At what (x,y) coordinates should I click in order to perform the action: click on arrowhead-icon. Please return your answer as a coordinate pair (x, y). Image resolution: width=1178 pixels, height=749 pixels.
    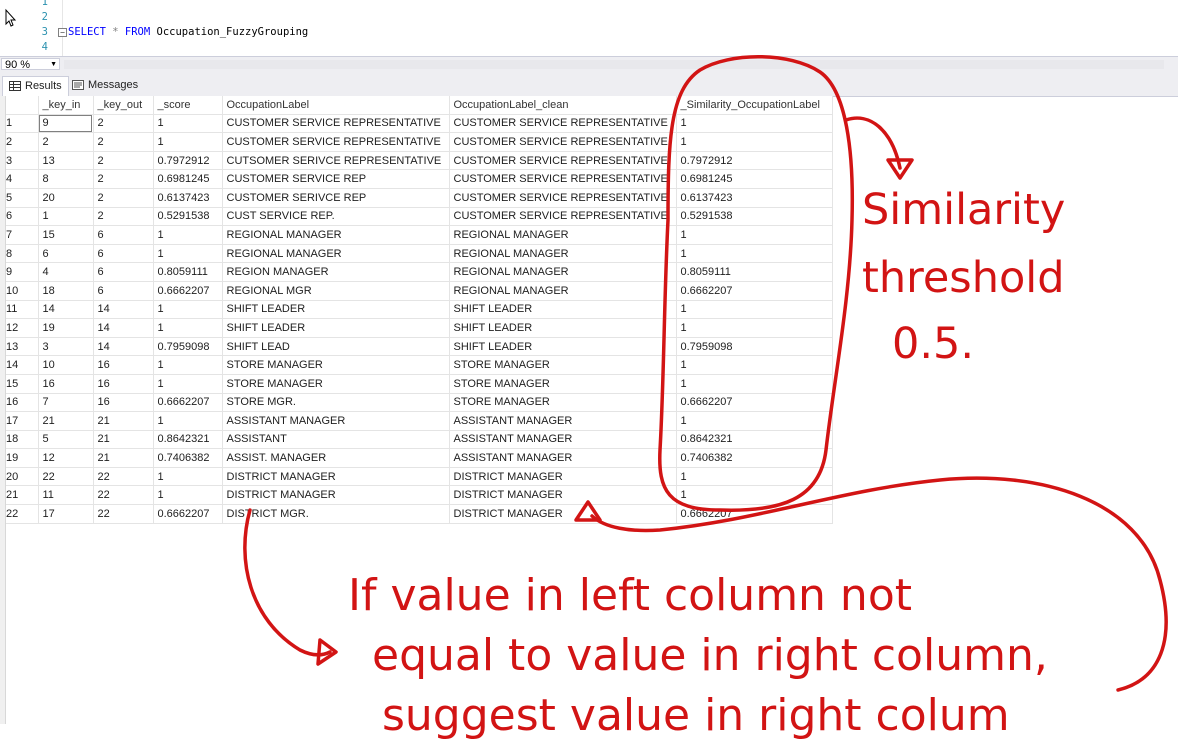
    Looking at the image, I should click on (588, 511).